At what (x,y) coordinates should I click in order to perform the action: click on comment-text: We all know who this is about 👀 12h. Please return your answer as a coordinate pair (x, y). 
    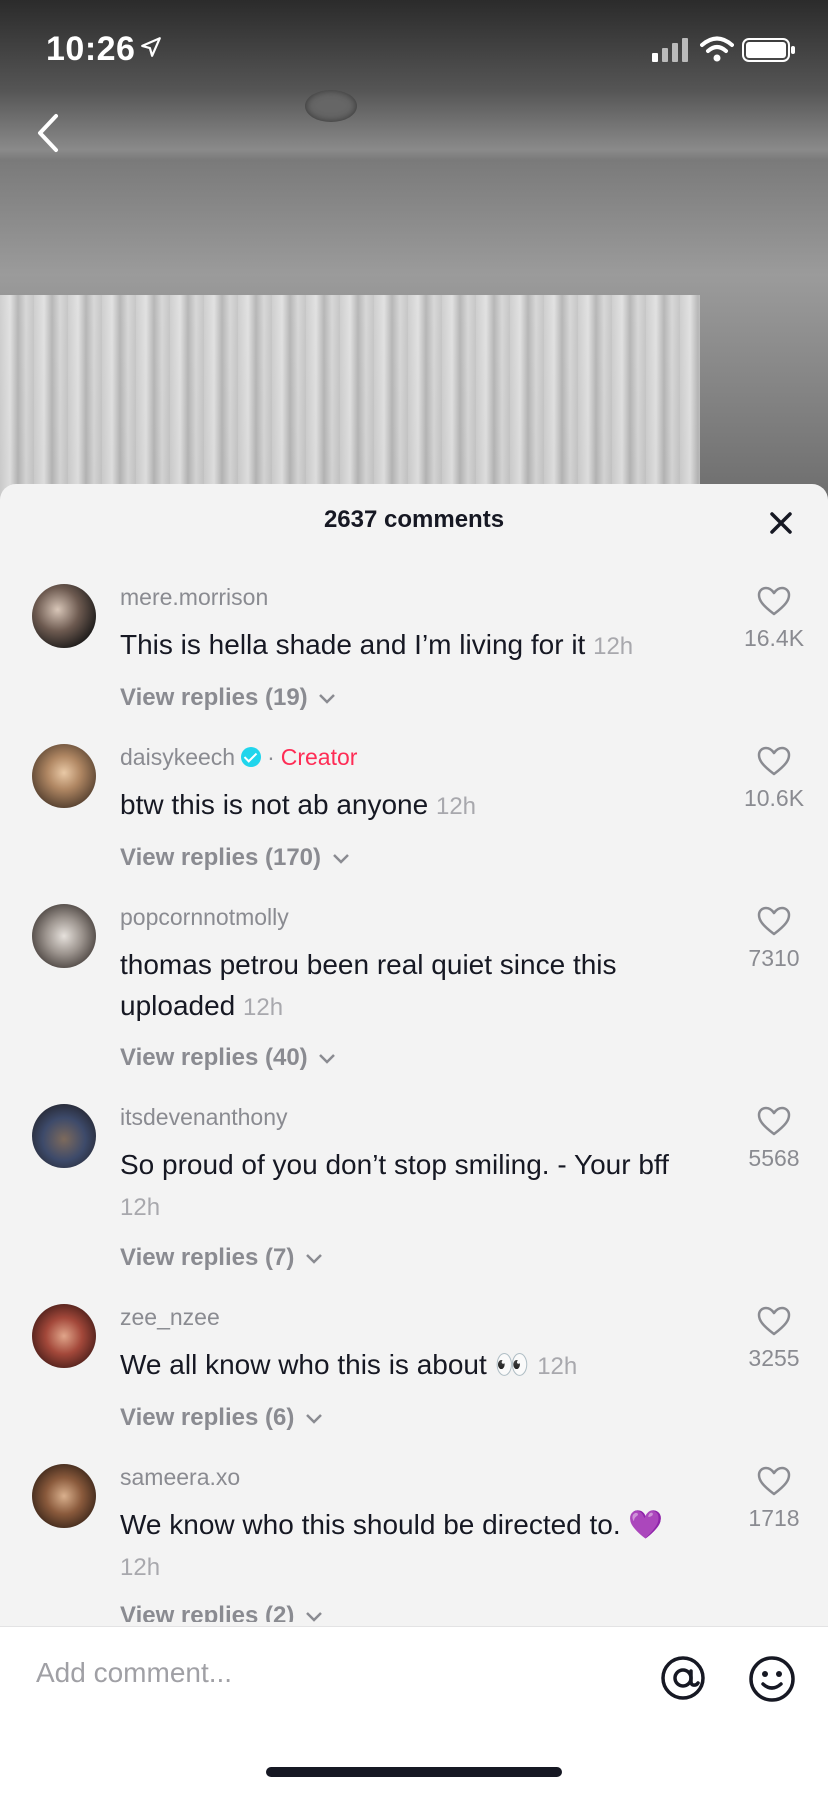
    Looking at the image, I should click on (415, 1365).